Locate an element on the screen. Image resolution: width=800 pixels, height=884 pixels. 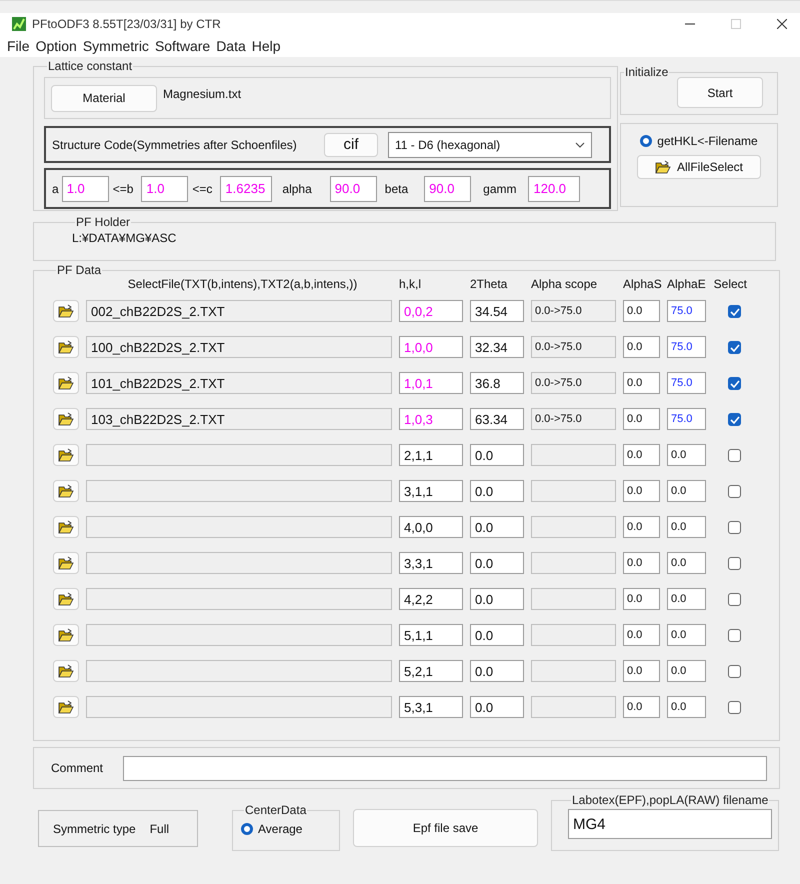
input-field: 32.34 is located at coordinates (497, 347).